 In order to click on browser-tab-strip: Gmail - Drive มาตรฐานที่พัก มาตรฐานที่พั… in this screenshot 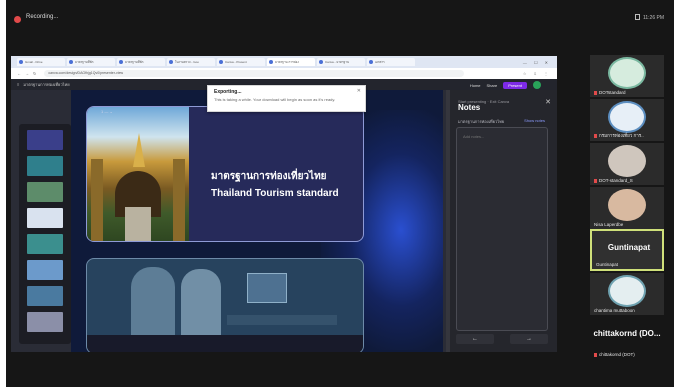, I will do `click(284, 62)`.